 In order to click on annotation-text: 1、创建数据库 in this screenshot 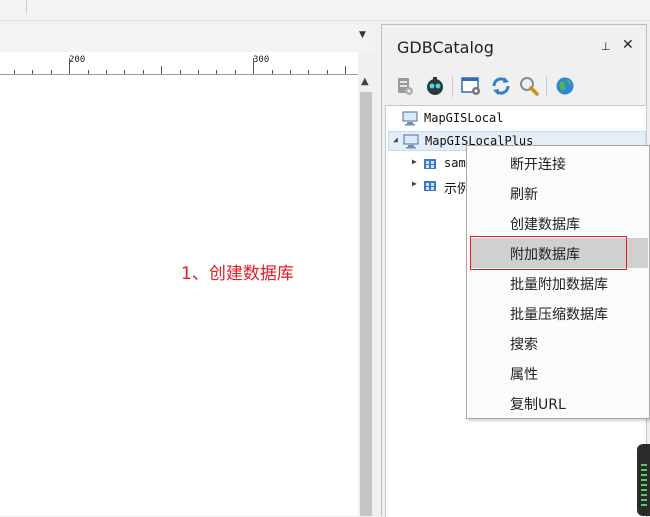, I will do `click(237, 274)`.